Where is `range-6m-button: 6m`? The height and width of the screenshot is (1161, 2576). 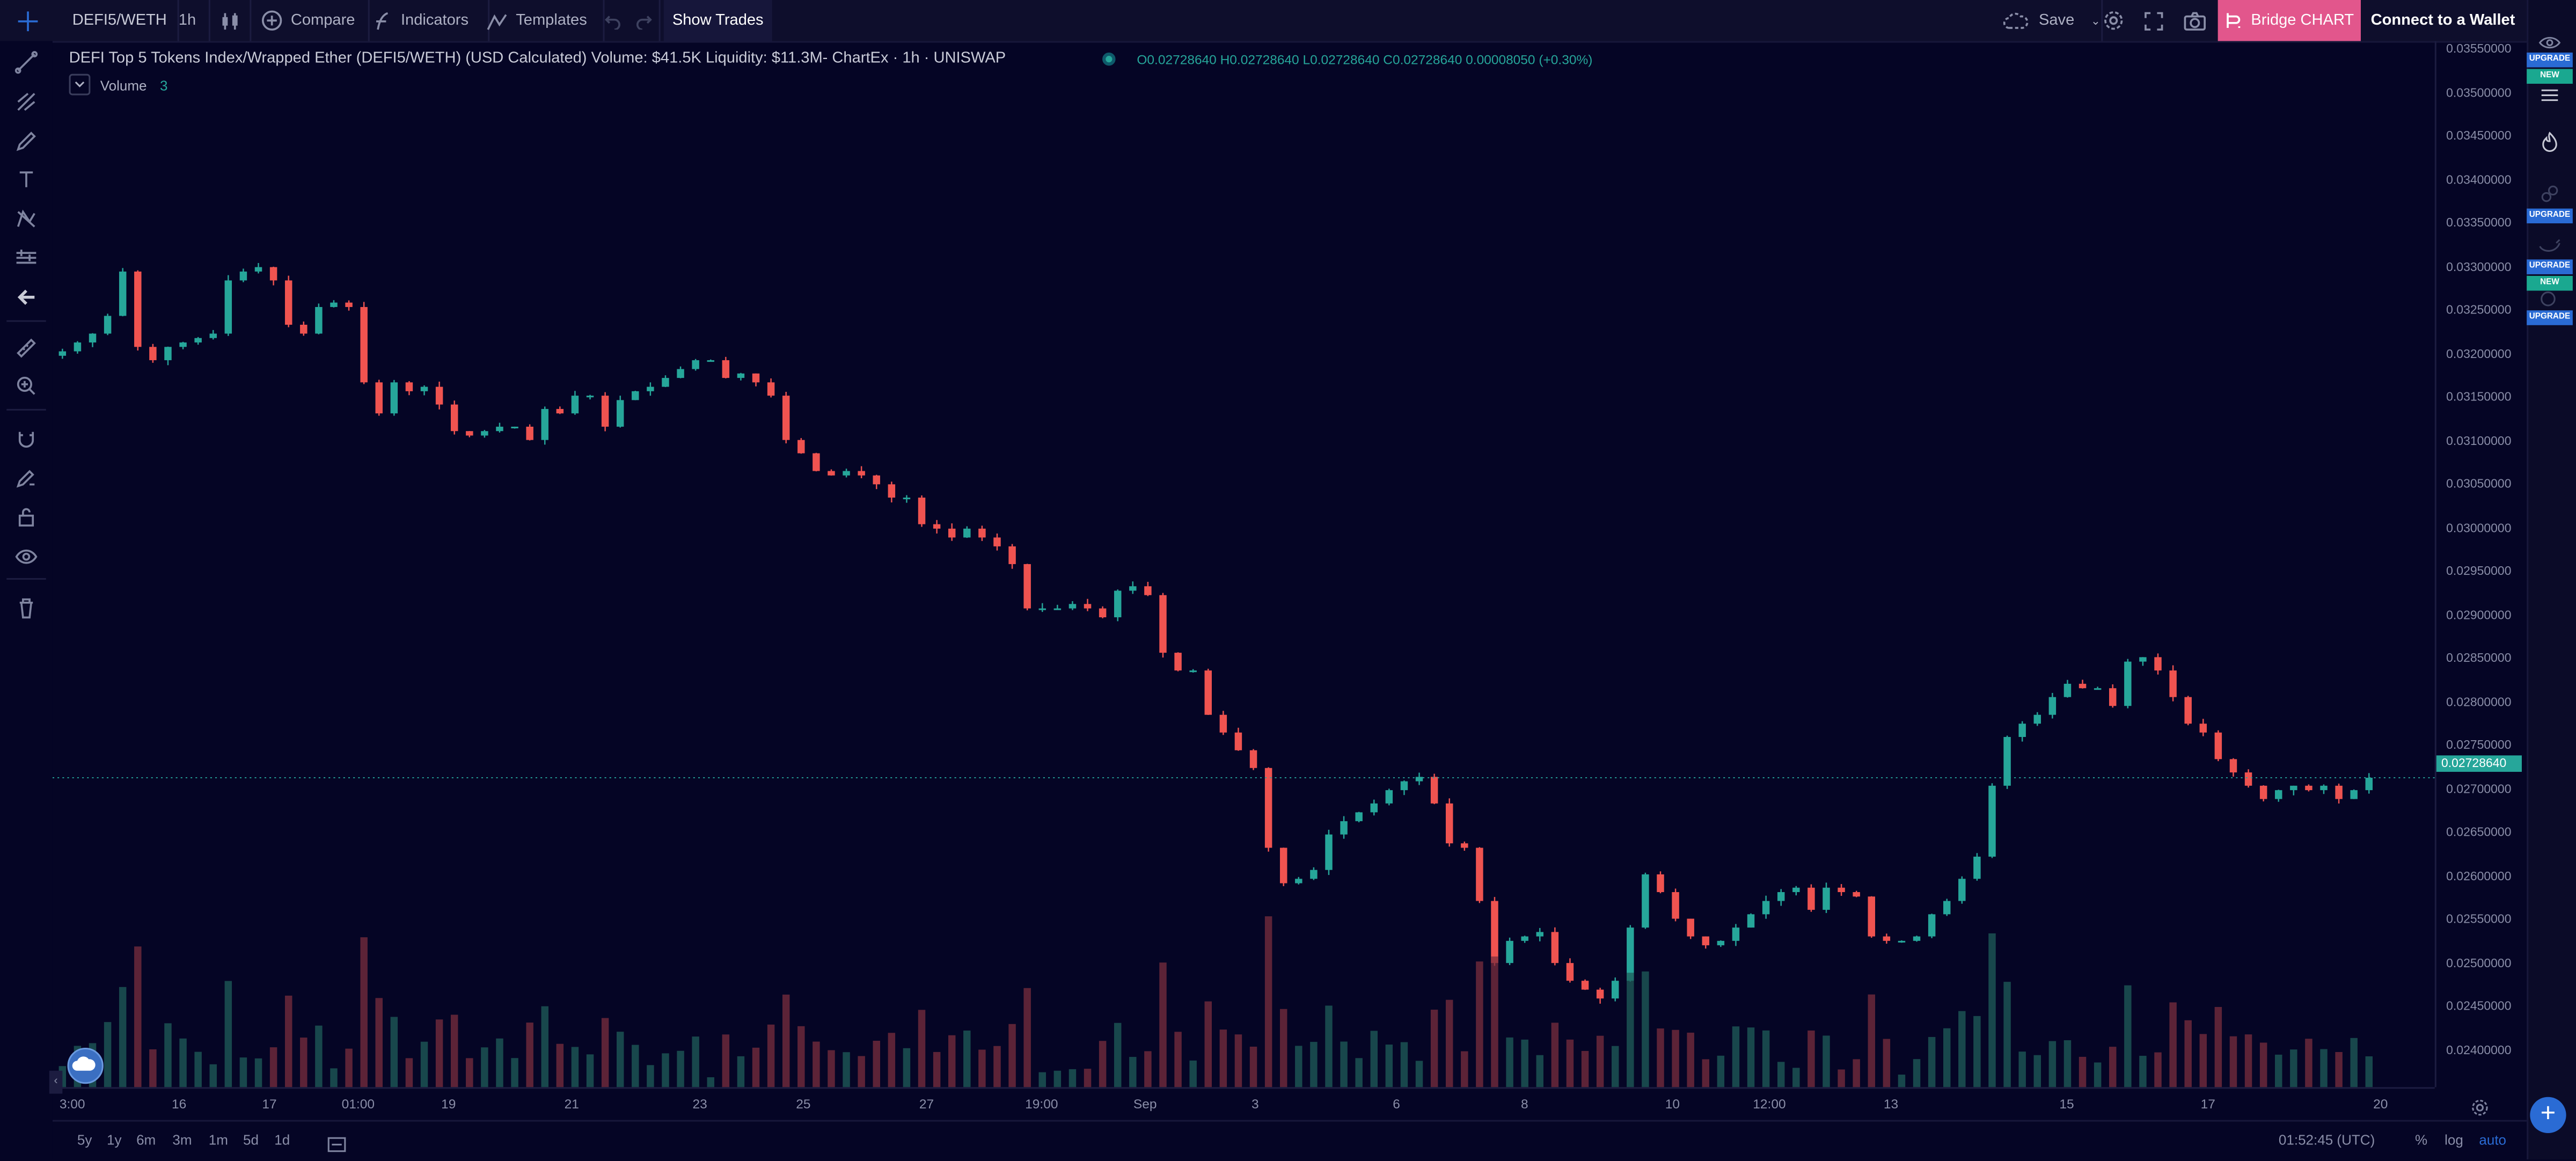
range-6m-button: 6m is located at coordinates (146, 1139).